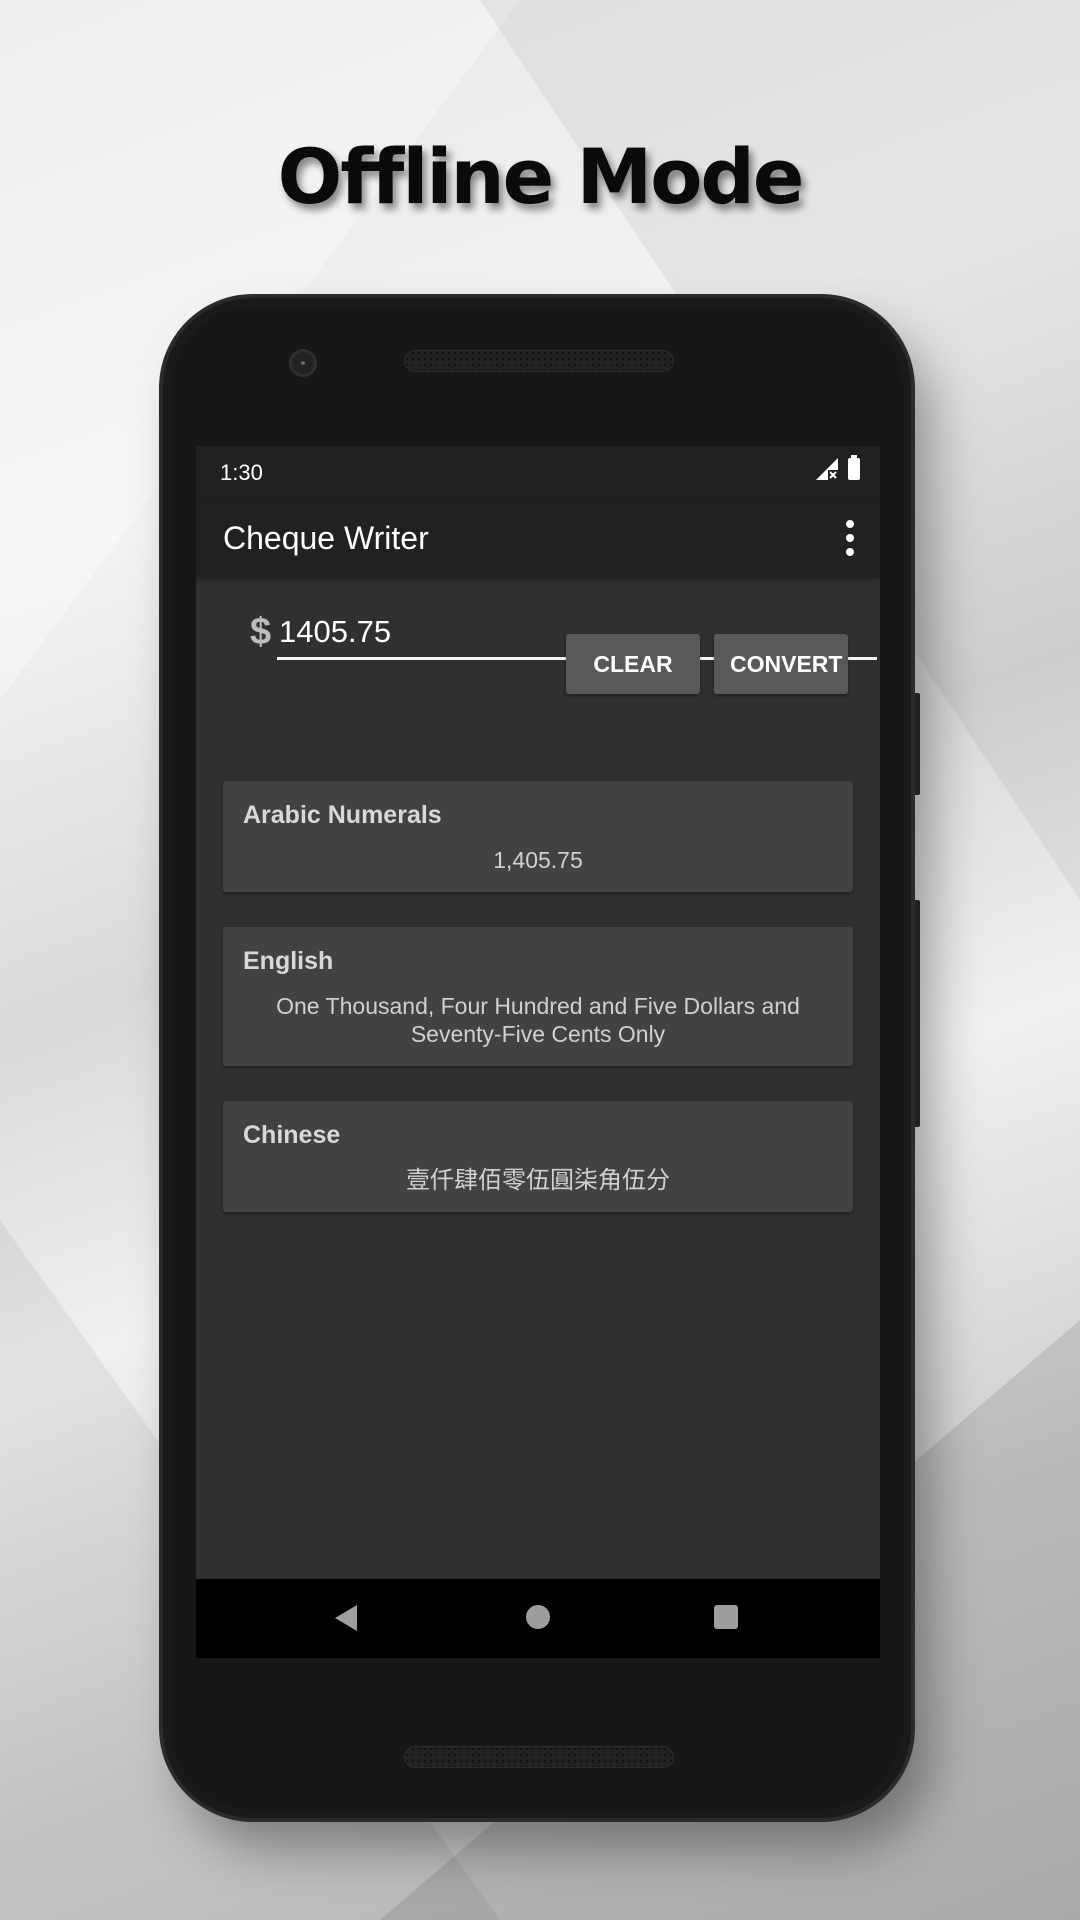 The width and height of the screenshot is (1080, 1920). I want to click on back-icon, so click(346, 1618).